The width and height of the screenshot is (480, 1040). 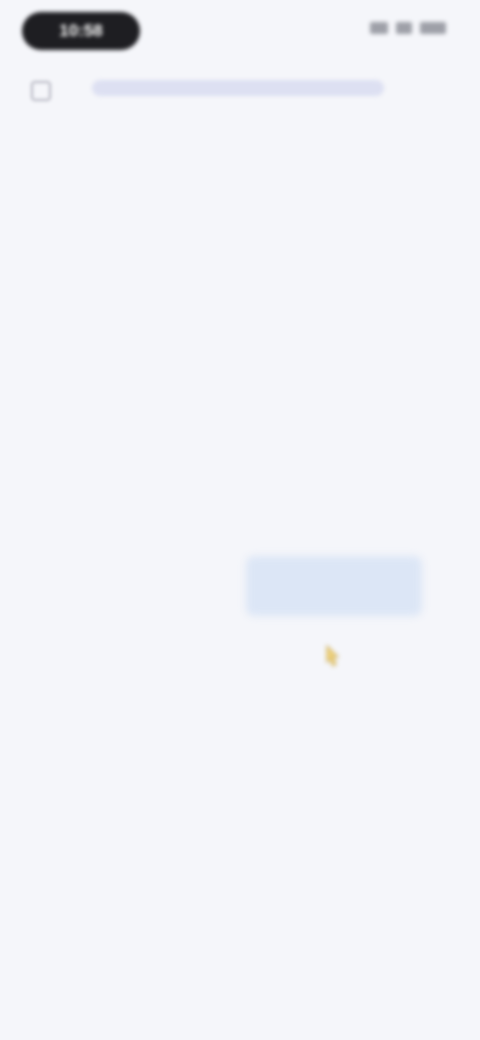 I want to click on wifi-icon, so click(x=404, y=28).